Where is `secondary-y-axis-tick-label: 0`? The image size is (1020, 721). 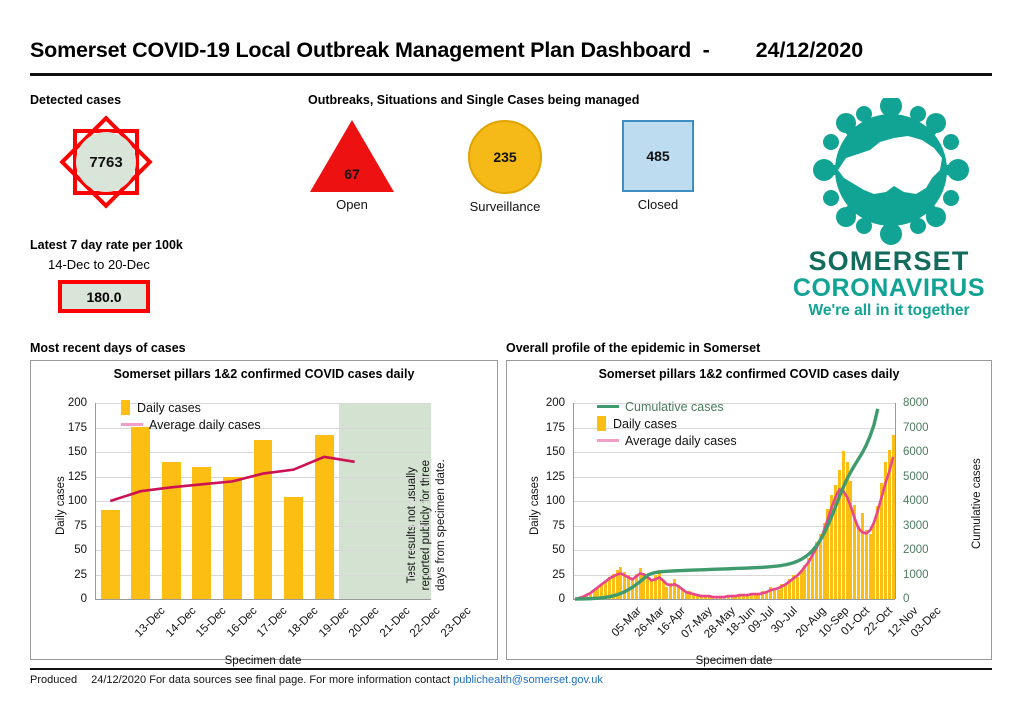 secondary-y-axis-tick-label: 0 is located at coordinates (906, 599).